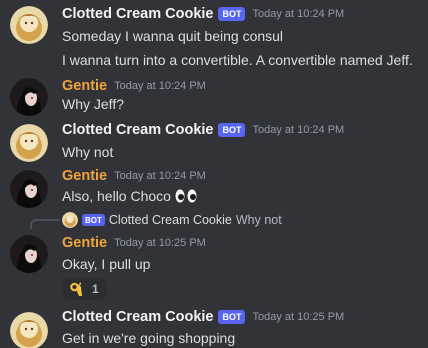 This screenshot has height=348, width=428. Describe the element at coordinates (259, 220) in the screenshot. I see `reply-preview-text: Why not` at that location.